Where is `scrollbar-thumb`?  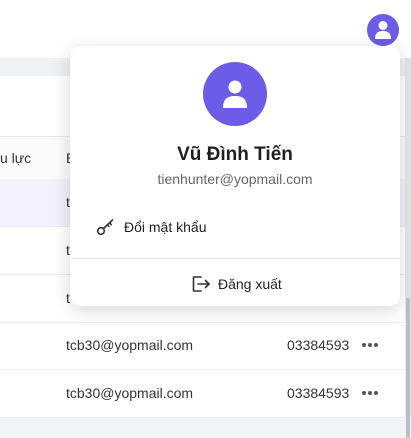 scrollbar-thumb is located at coordinates (408, 368).